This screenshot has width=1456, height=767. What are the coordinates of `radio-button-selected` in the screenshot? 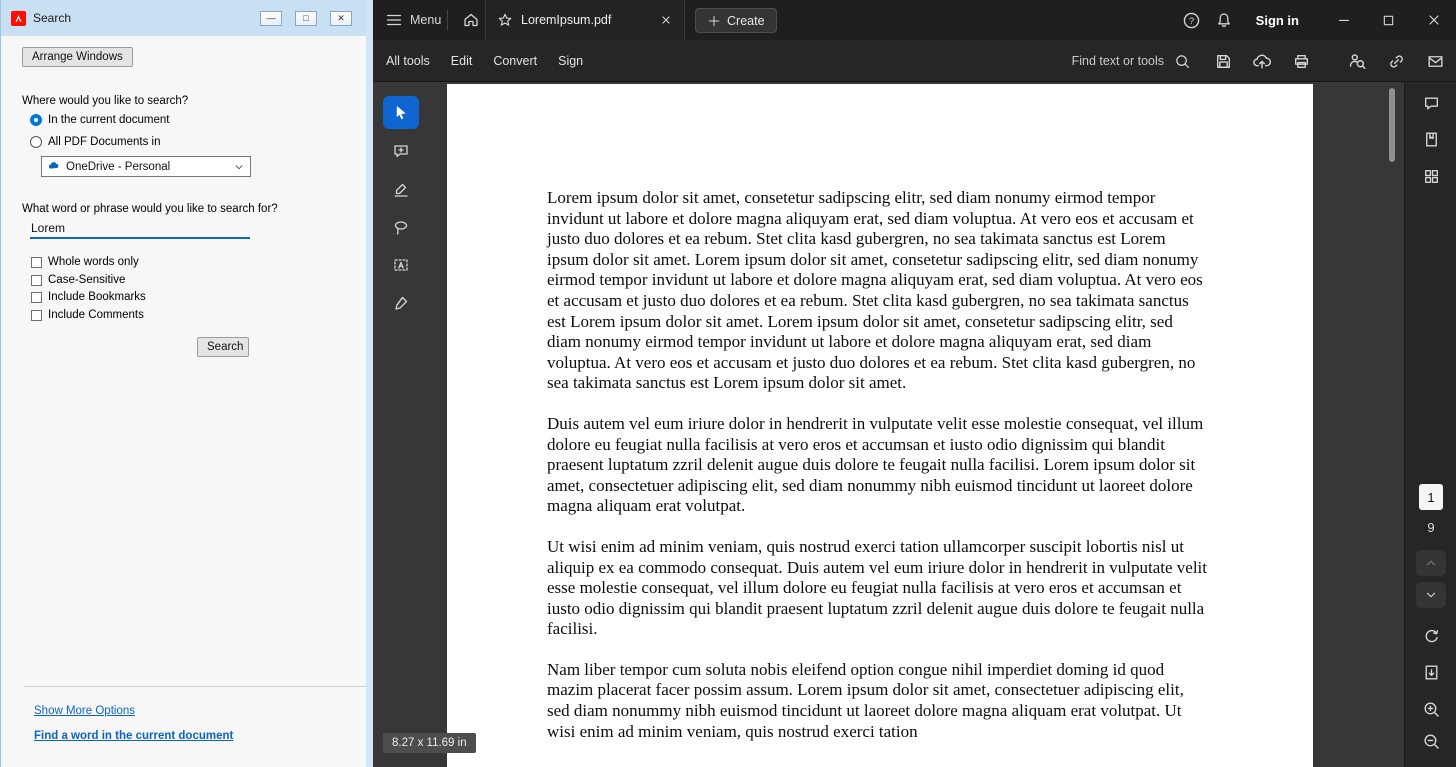 It's located at (36, 120).